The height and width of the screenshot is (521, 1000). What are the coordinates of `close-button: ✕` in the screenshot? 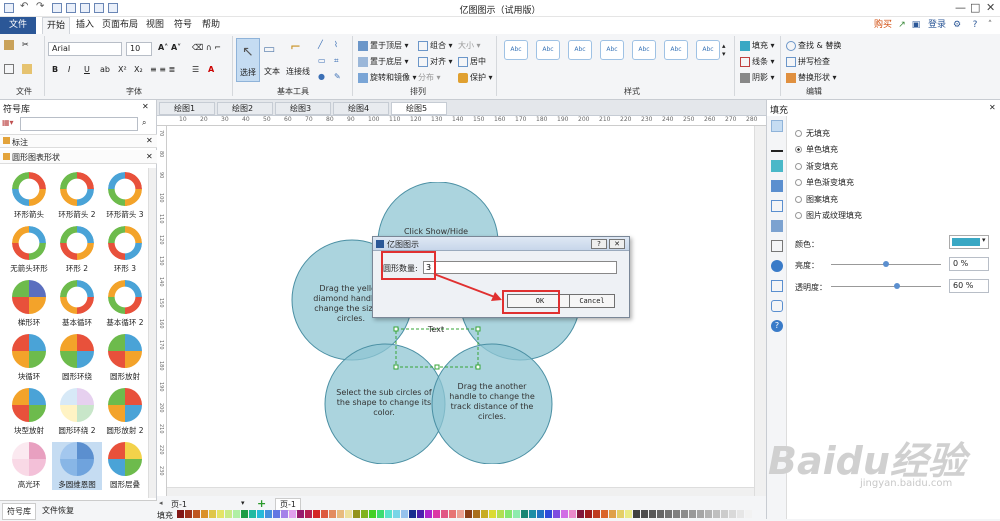 It's located at (990, 7).